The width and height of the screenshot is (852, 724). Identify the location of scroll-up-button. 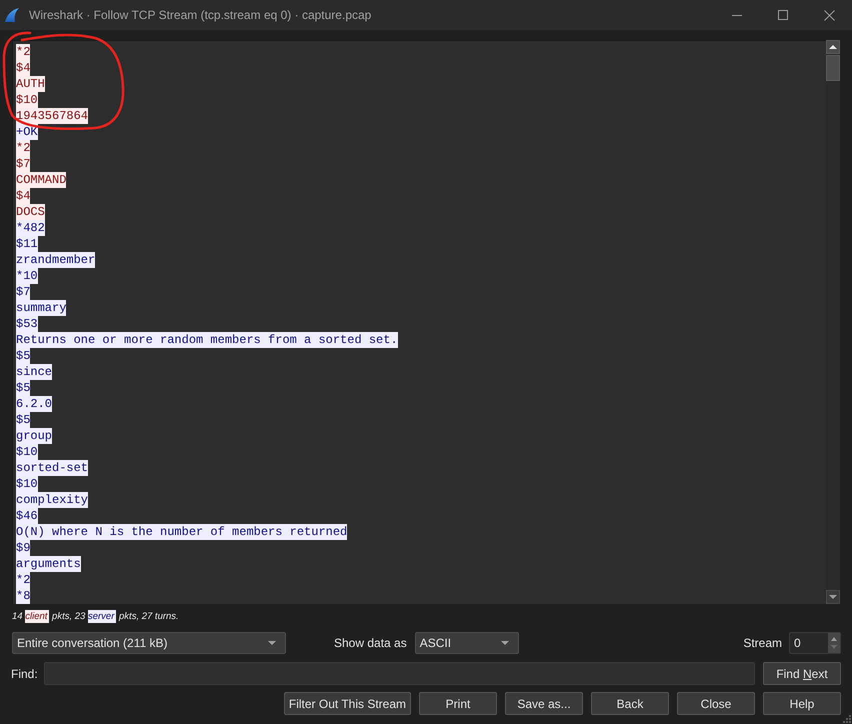
(833, 47).